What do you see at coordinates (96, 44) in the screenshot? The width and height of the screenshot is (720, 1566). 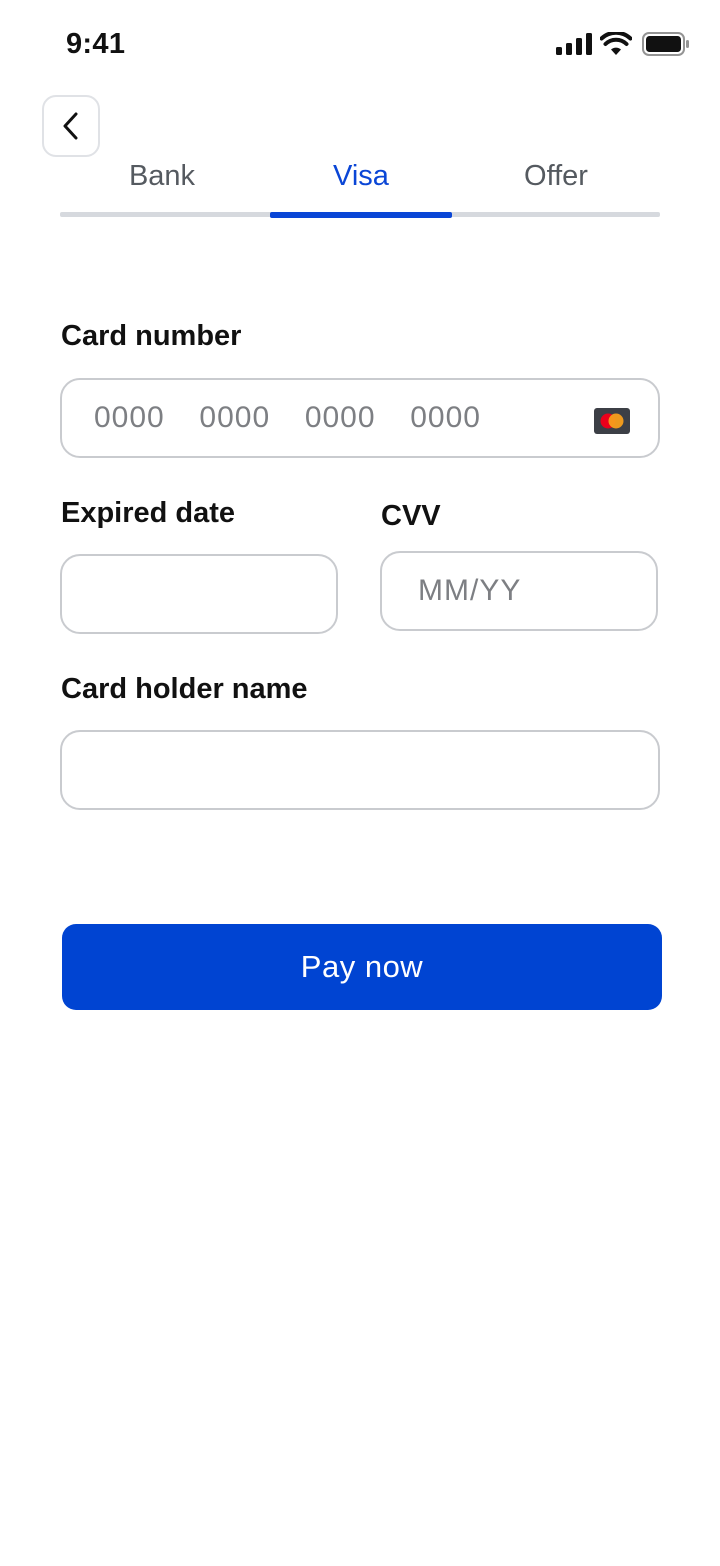 I see `status-time: 9:41` at bounding box center [96, 44].